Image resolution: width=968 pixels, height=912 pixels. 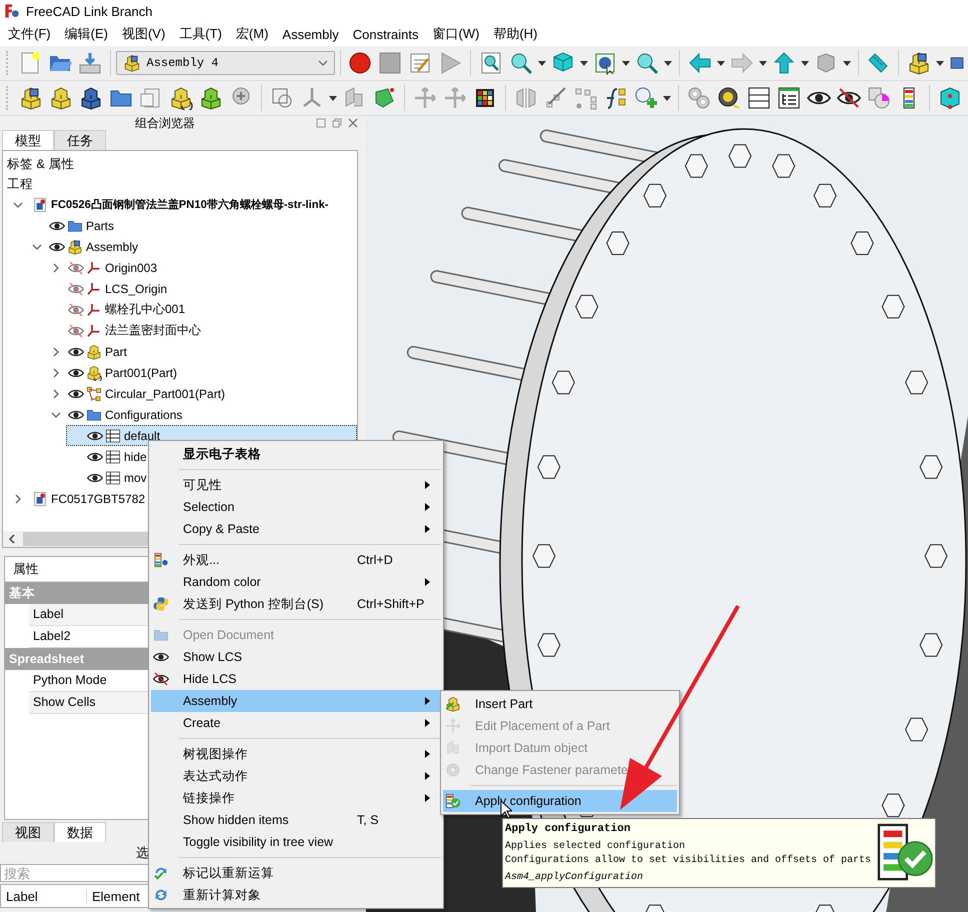 I want to click on tree-item-label: mov, so click(x=135, y=477).